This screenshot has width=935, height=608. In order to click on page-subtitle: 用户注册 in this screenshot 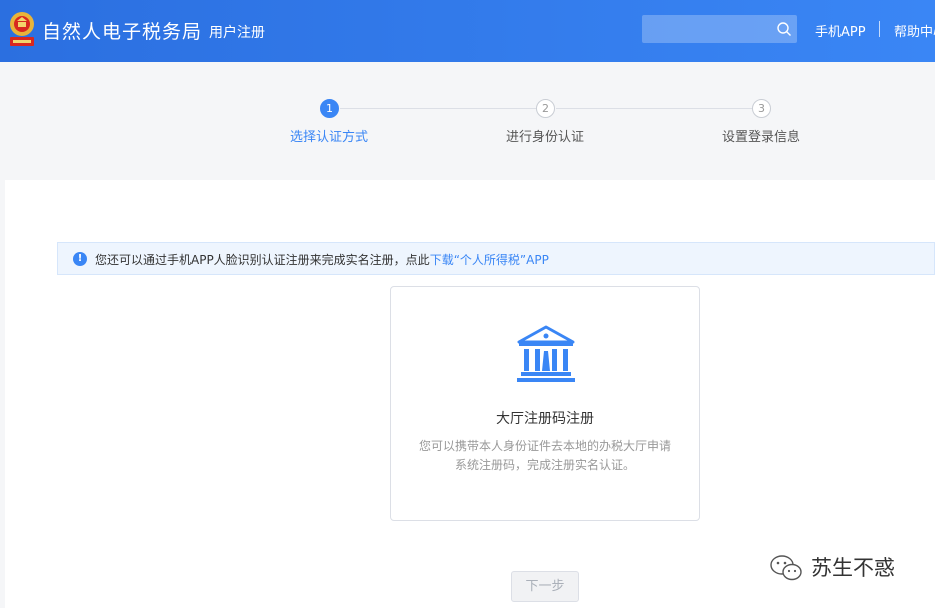, I will do `click(237, 33)`.